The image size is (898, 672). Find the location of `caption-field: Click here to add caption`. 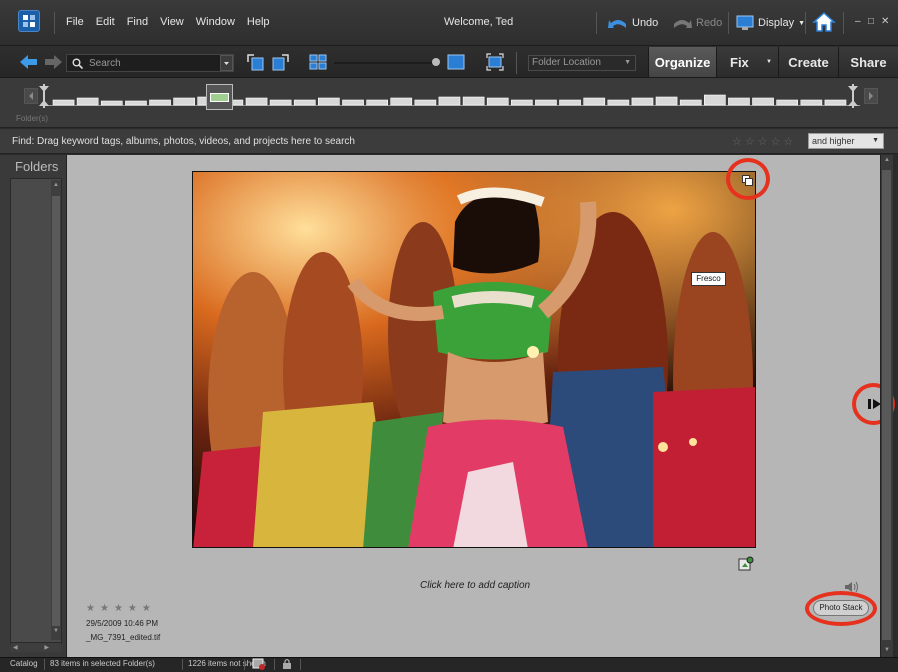

caption-field: Click here to add caption is located at coordinates (475, 585).